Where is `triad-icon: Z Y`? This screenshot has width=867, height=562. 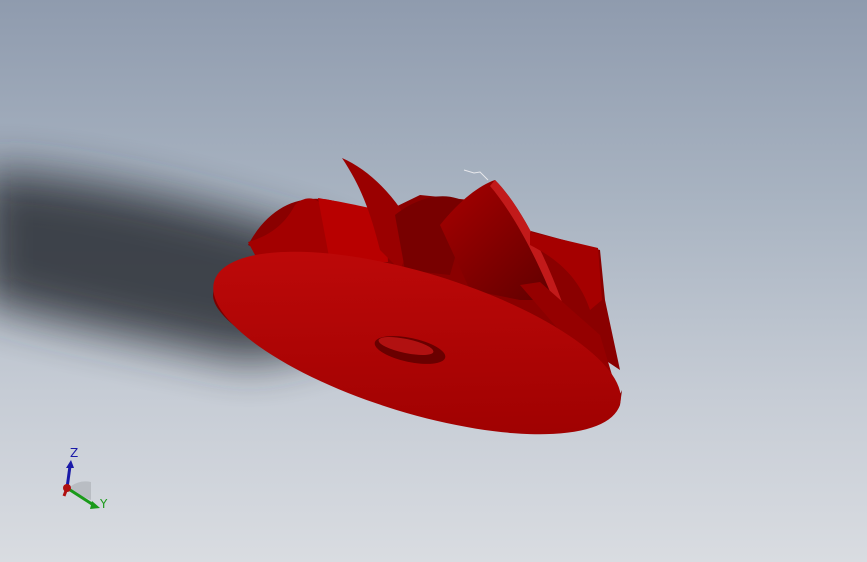
triad-icon: Z Y is located at coordinates (85, 478).